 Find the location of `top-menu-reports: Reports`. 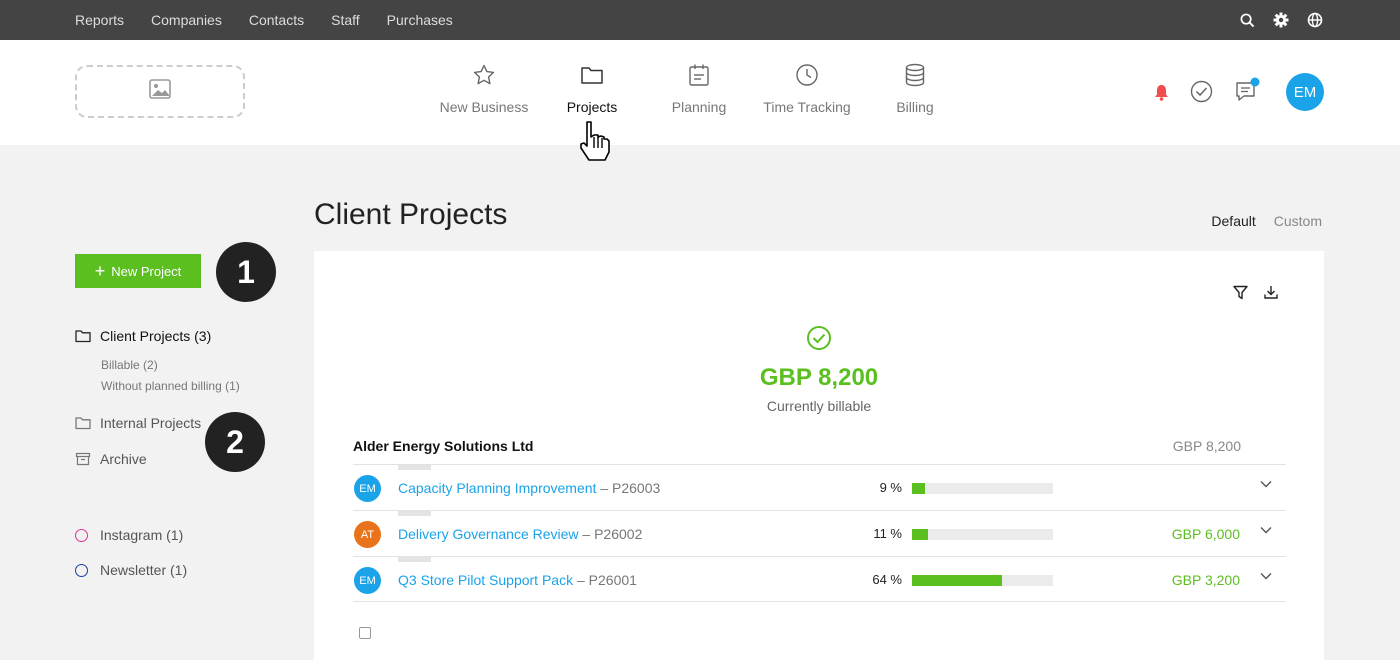

top-menu-reports: Reports is located at coordinates (99, 20).